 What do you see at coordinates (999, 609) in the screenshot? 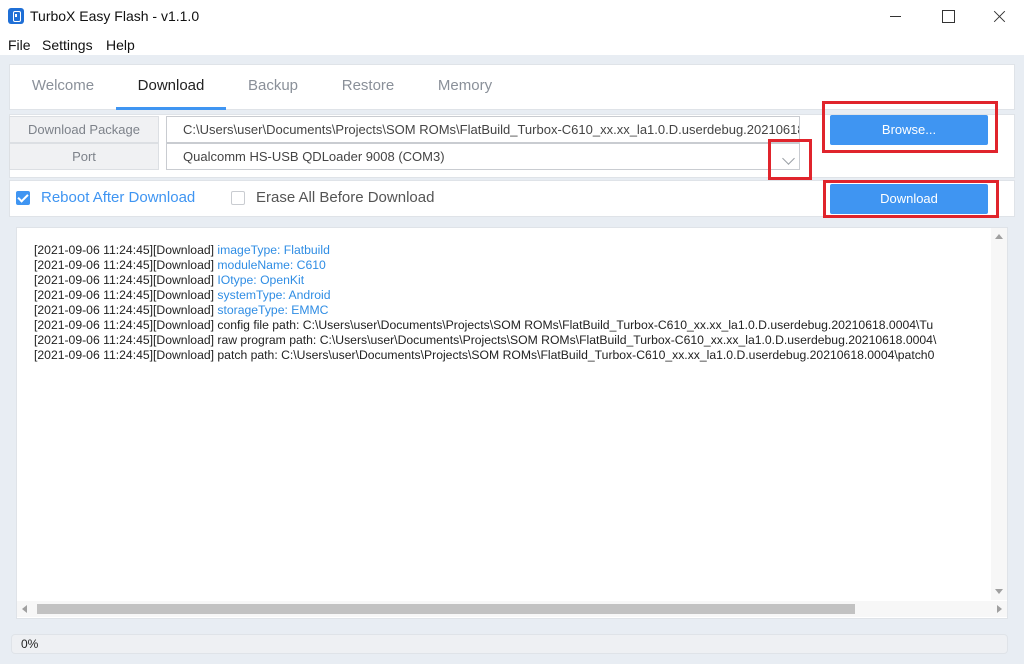
I see `scroll-right-icon` at bounding box center [999, 609].